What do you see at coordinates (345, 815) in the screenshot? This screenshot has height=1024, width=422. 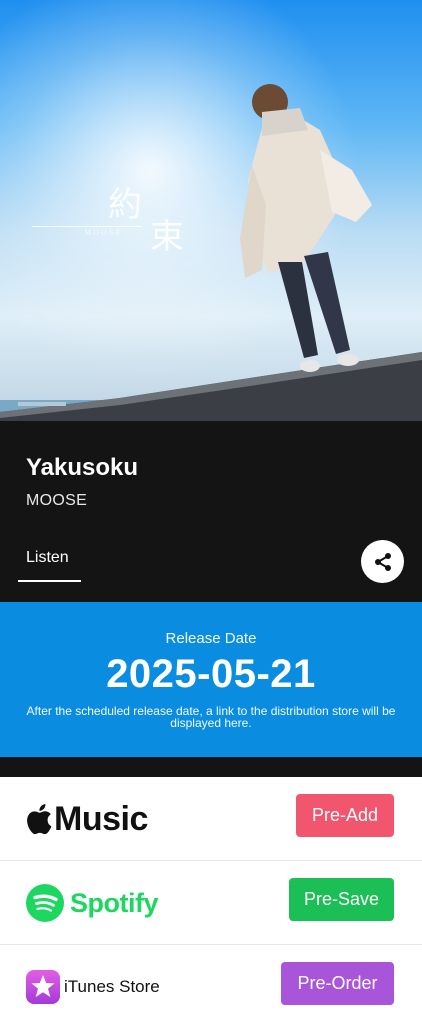 I see `pre-add-button: Pre-Add` at bounding box center [345, 815].